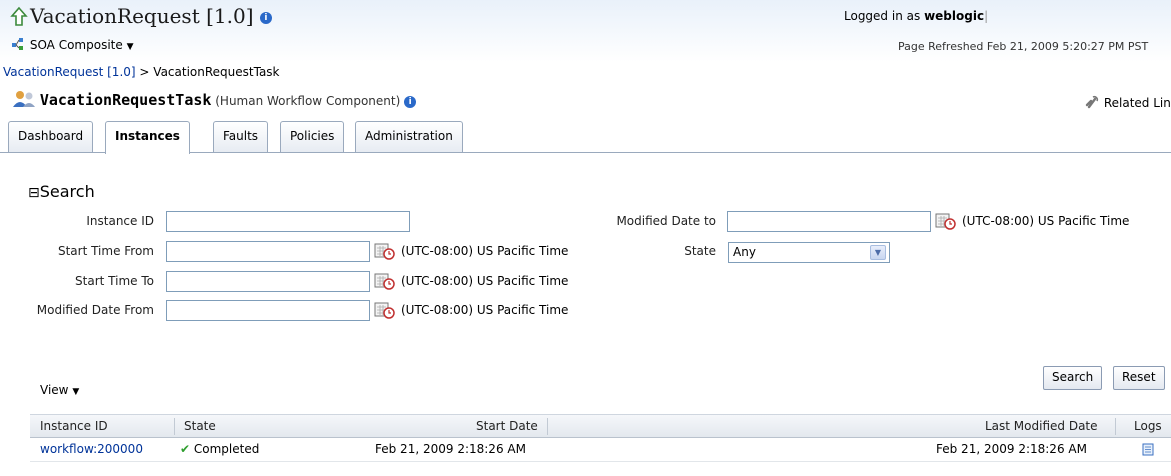 The height and width of the screenshot is (476, 1171). I want to click on tab-instances: Instances, so click(147, 137).